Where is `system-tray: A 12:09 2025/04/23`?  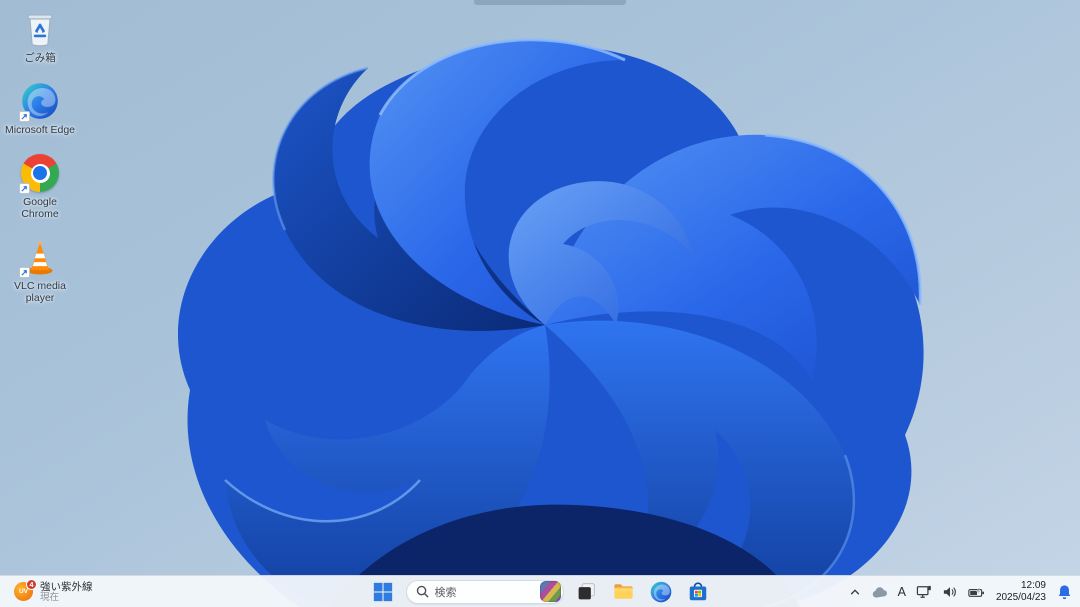
system-tray: A 12:09 2025/04/23 is located at coordinates (960, 591).